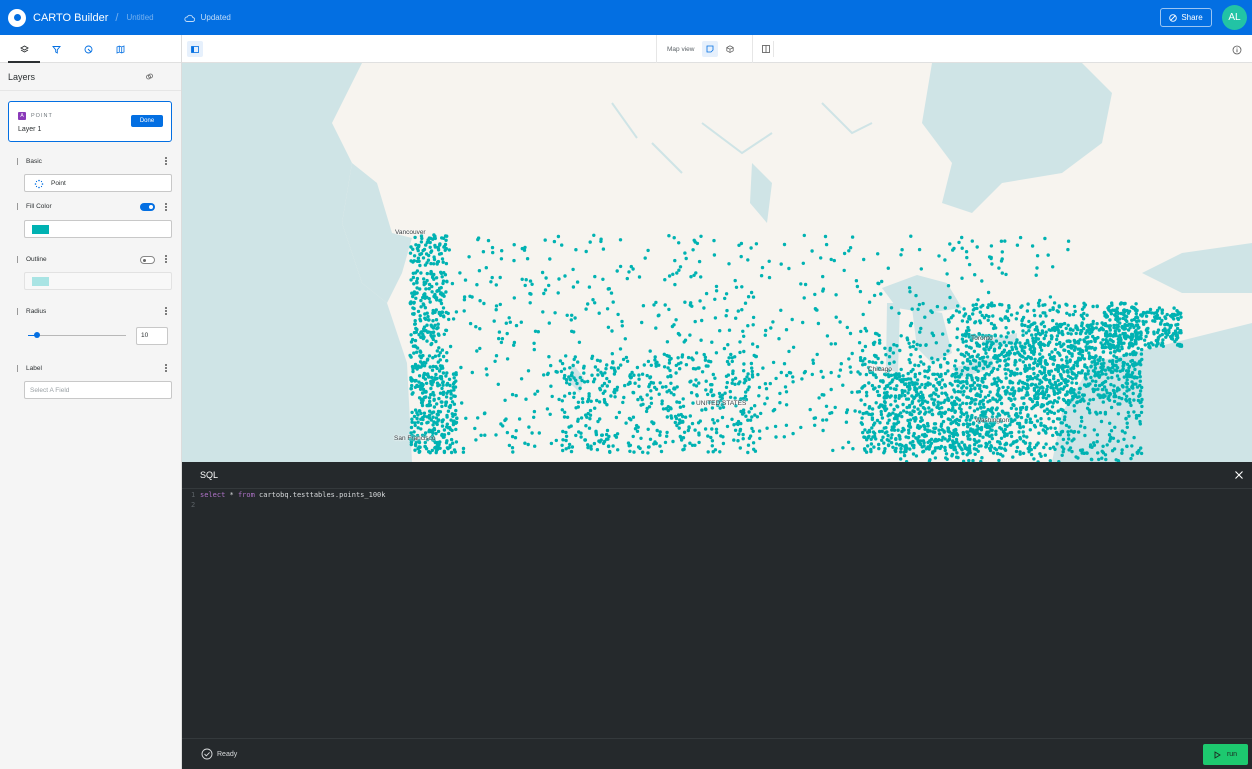 The image size is (1252, 769). What do you see at coordinates (98, 390) in the screenshot?
I see `label-field-select: Select A Field` at bounding box center [98, 390].